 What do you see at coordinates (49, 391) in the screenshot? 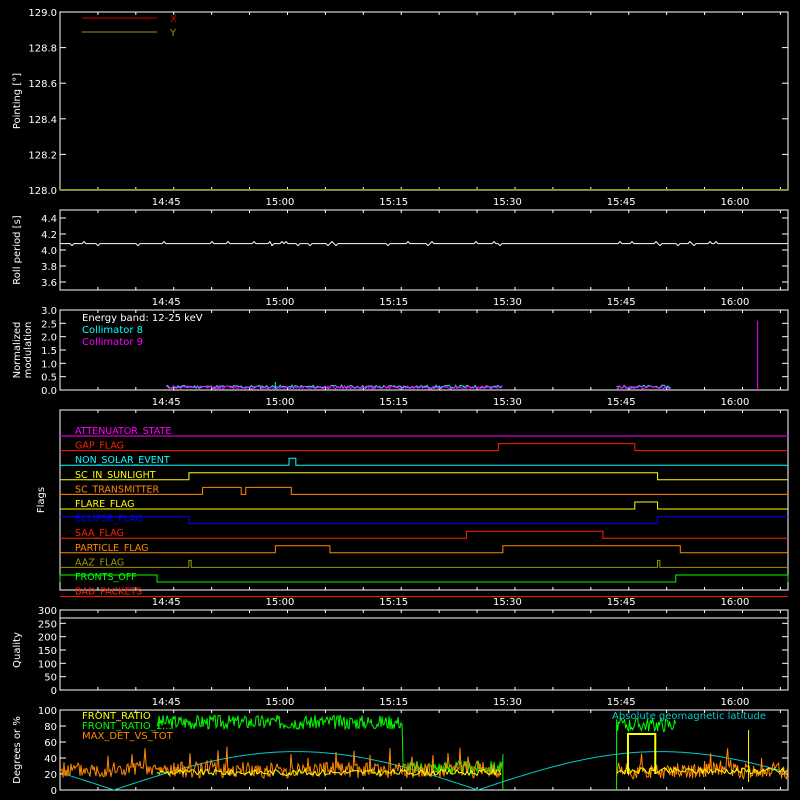
I see `modulation-ytick-label: 0.0` at bounding box center [49, 391].